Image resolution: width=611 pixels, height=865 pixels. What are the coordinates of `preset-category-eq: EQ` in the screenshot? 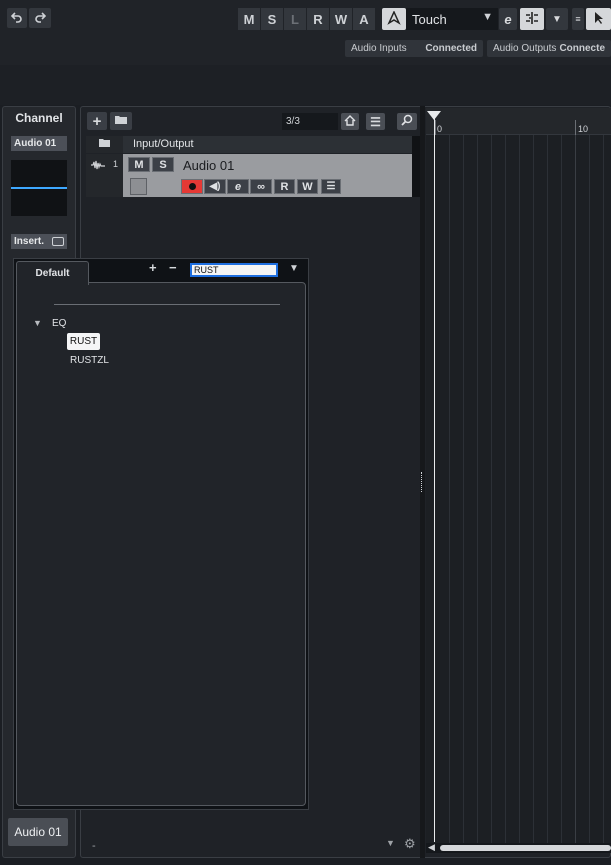 It's located at (59, 323).